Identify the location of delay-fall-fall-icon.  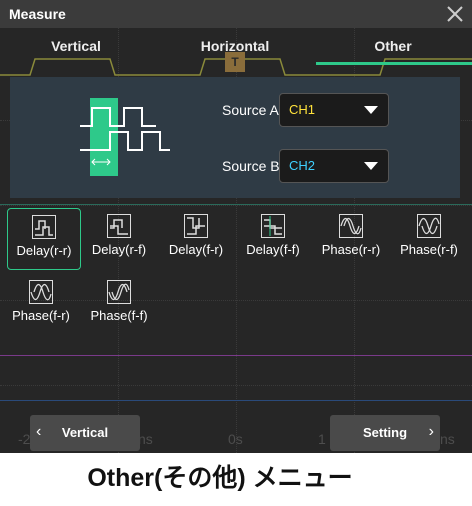
(273, 226).